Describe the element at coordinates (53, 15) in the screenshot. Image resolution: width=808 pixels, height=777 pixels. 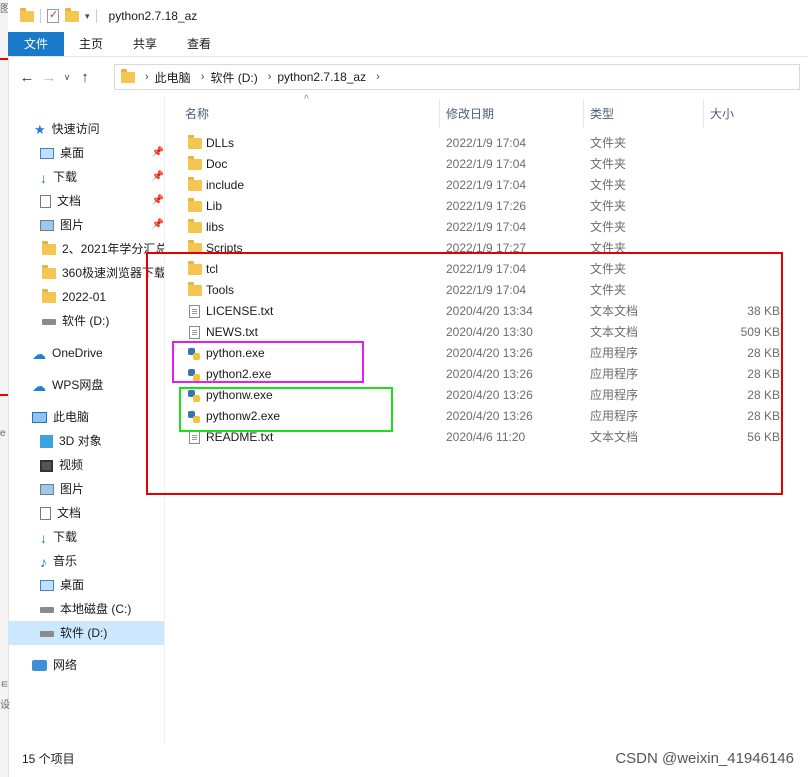
I see `properties-icon` at that location.